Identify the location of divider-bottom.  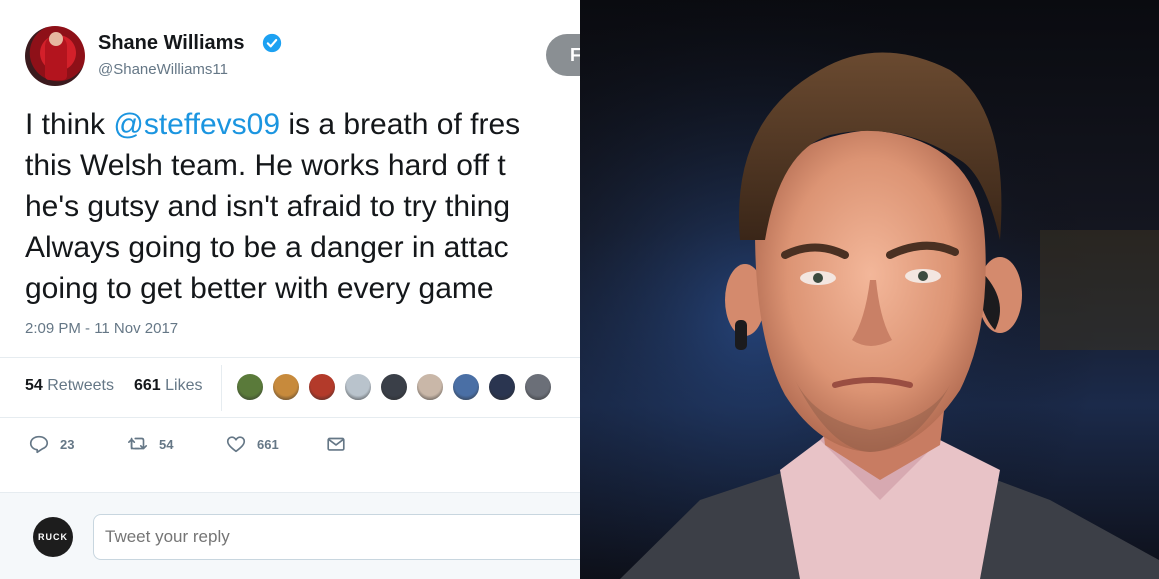
(290, 417).